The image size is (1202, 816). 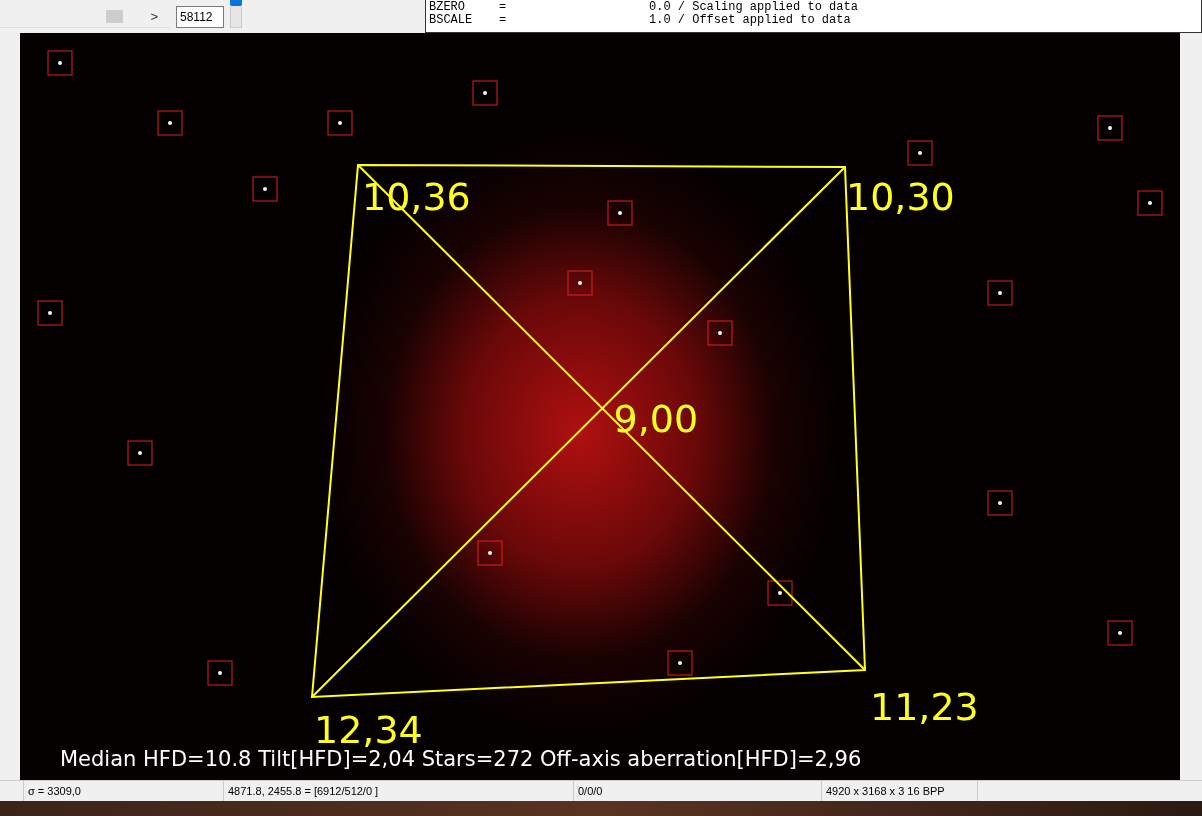 I want to click on corner-hfd-label: 12,34, so click(x=368, y=730).